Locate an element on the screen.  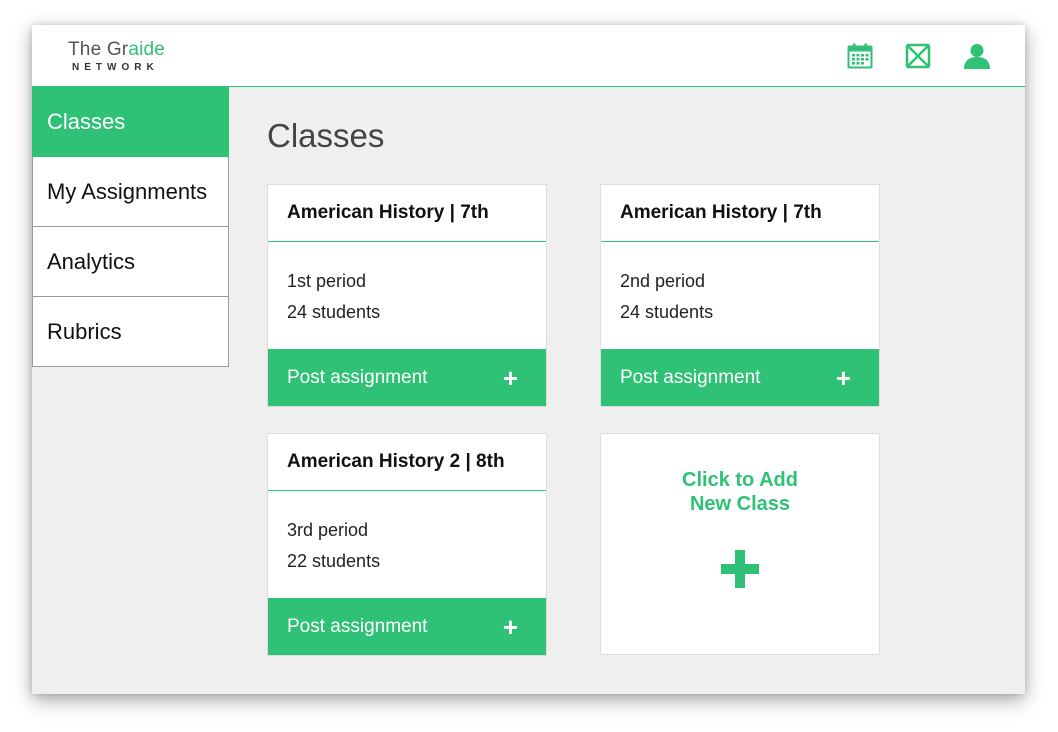
class-student-count: 22 students is located at coordinates (334, 561).